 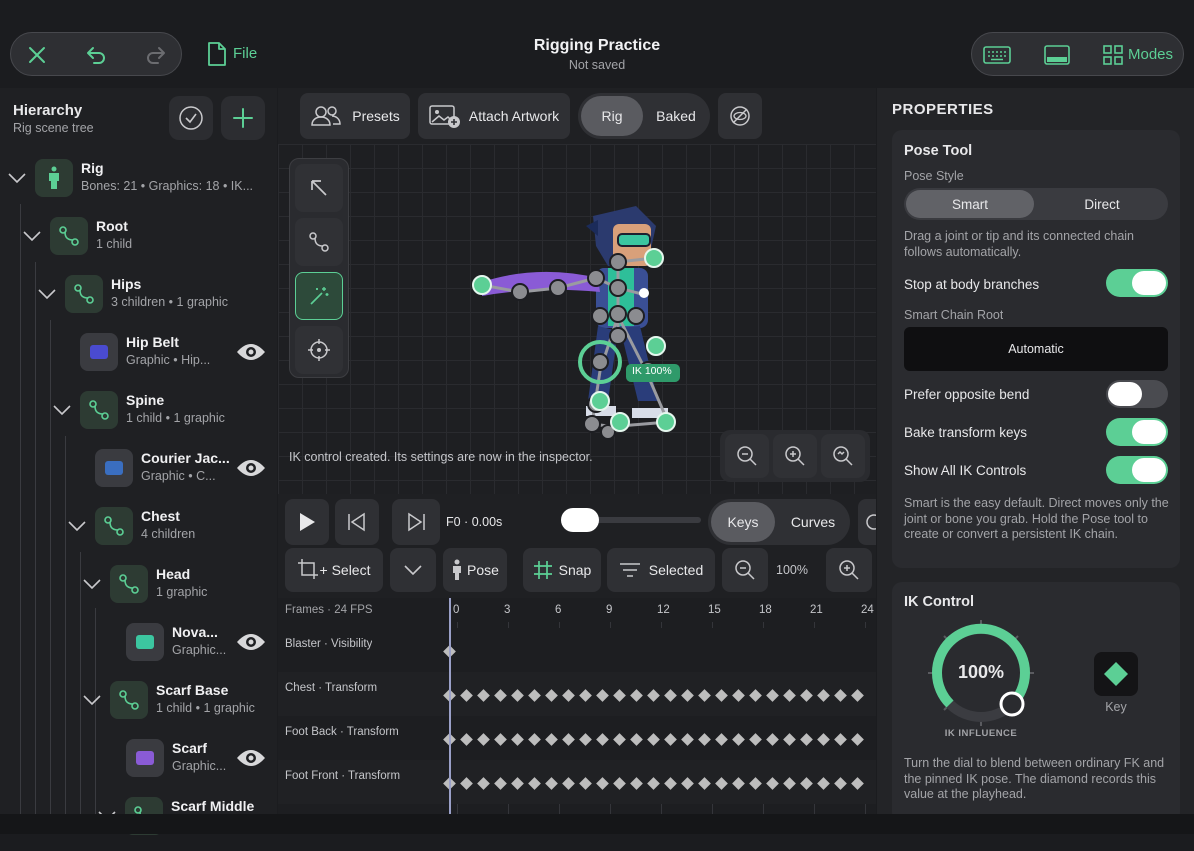 What do you see at coordinates (631, 520) in the screenshot?
I see `playhead-slider` at bounding box center [631, 520].